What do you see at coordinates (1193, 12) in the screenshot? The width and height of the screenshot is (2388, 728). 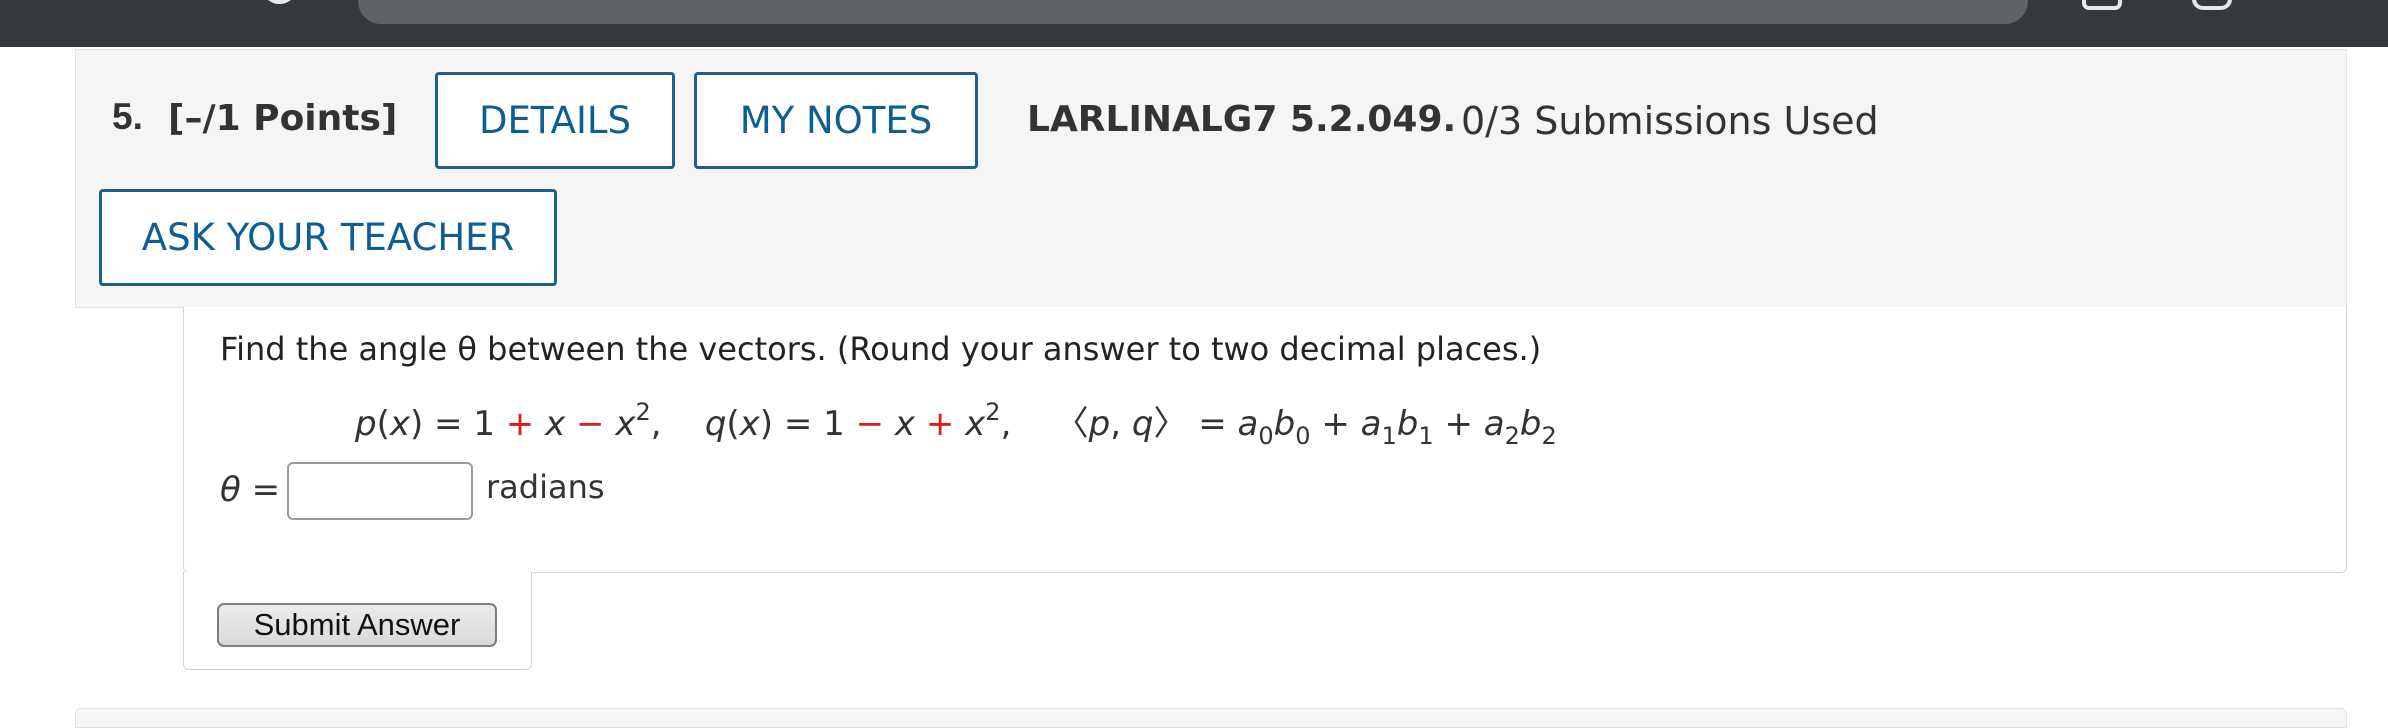 I see `address-bar` at bounding box center [1193, 12].